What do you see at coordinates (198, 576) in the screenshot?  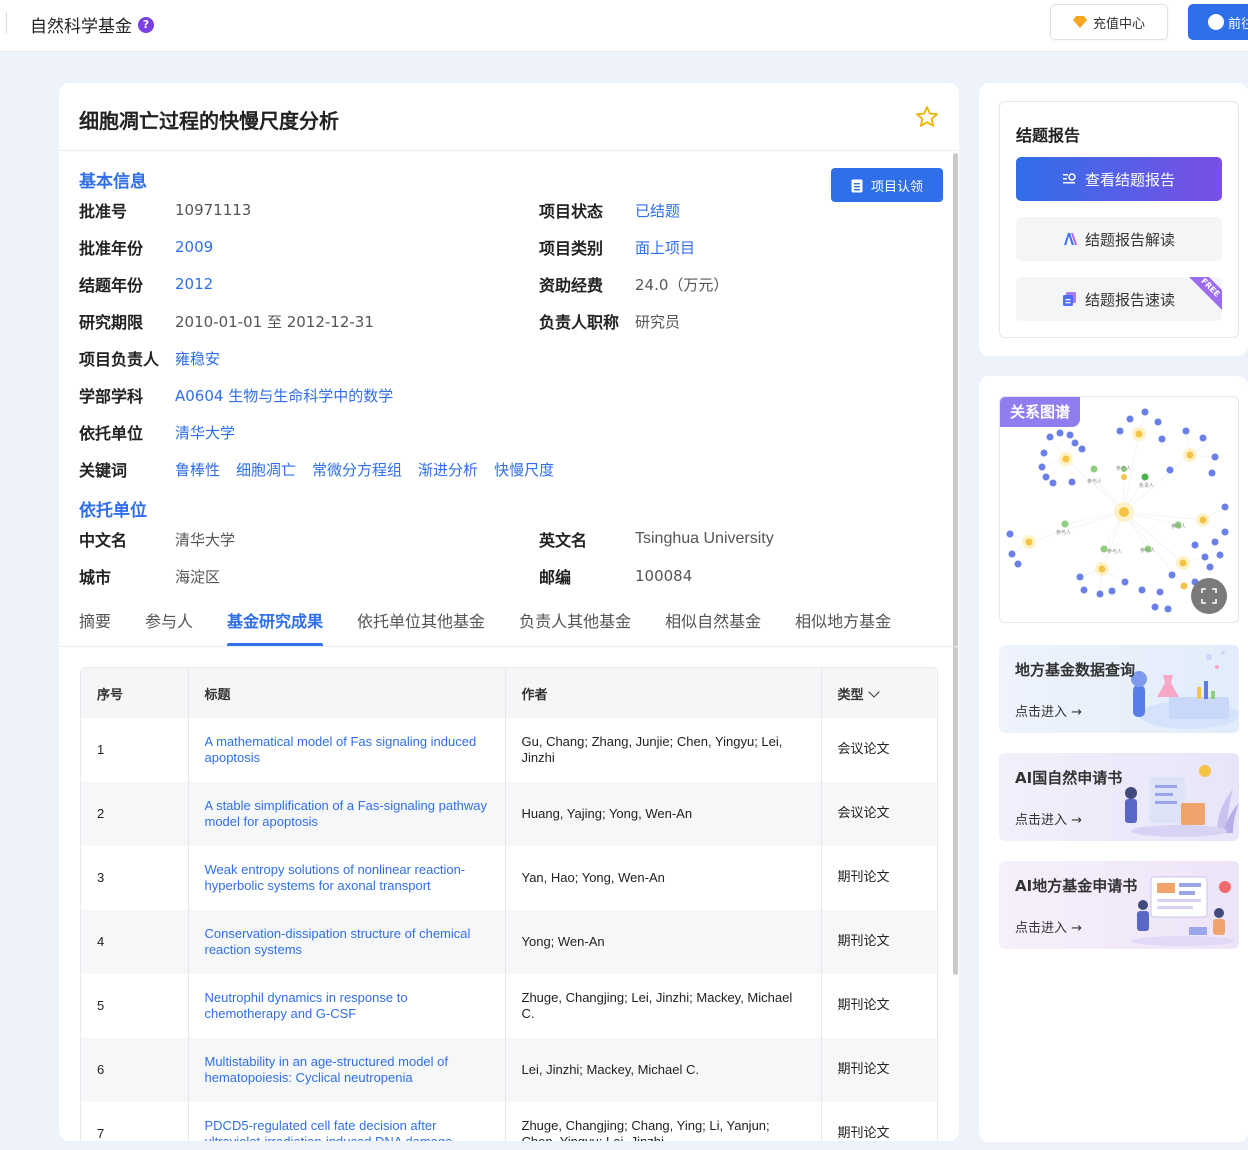 I see `value: 海淀区` at bounding box center [198, 576].